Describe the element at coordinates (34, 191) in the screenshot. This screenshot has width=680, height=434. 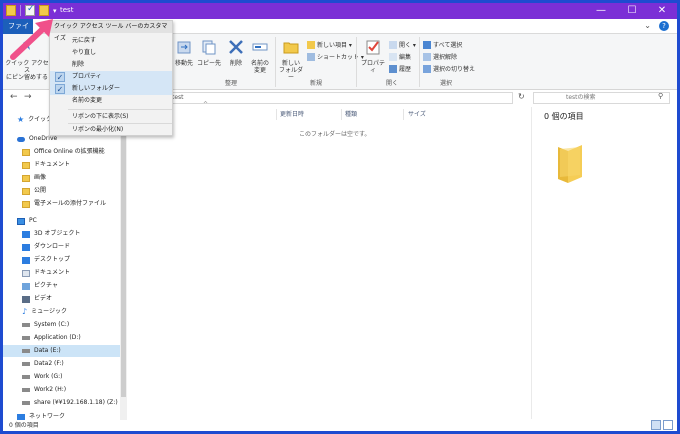
I see `nav-item-folder: 公開` at that location.